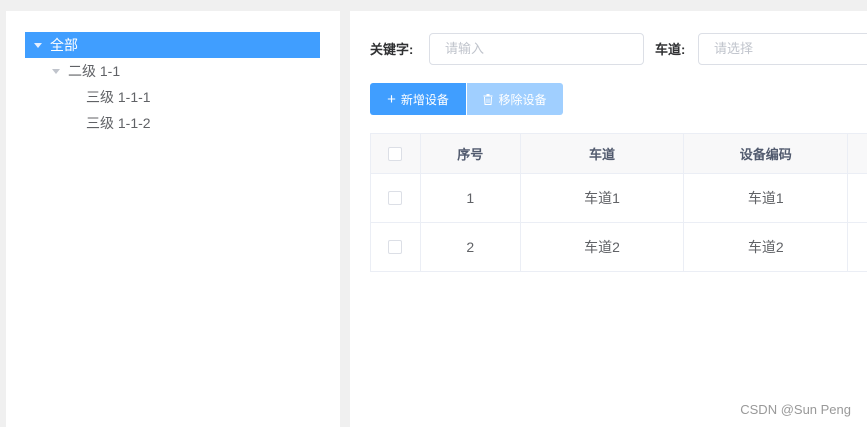 Image resolution: width=867 pixels, height=427 pixels. Describe the element at coordinates (172, 97) in the screenshot. I see `tree-node-level3-1: 三级 1-1-1` at that location.